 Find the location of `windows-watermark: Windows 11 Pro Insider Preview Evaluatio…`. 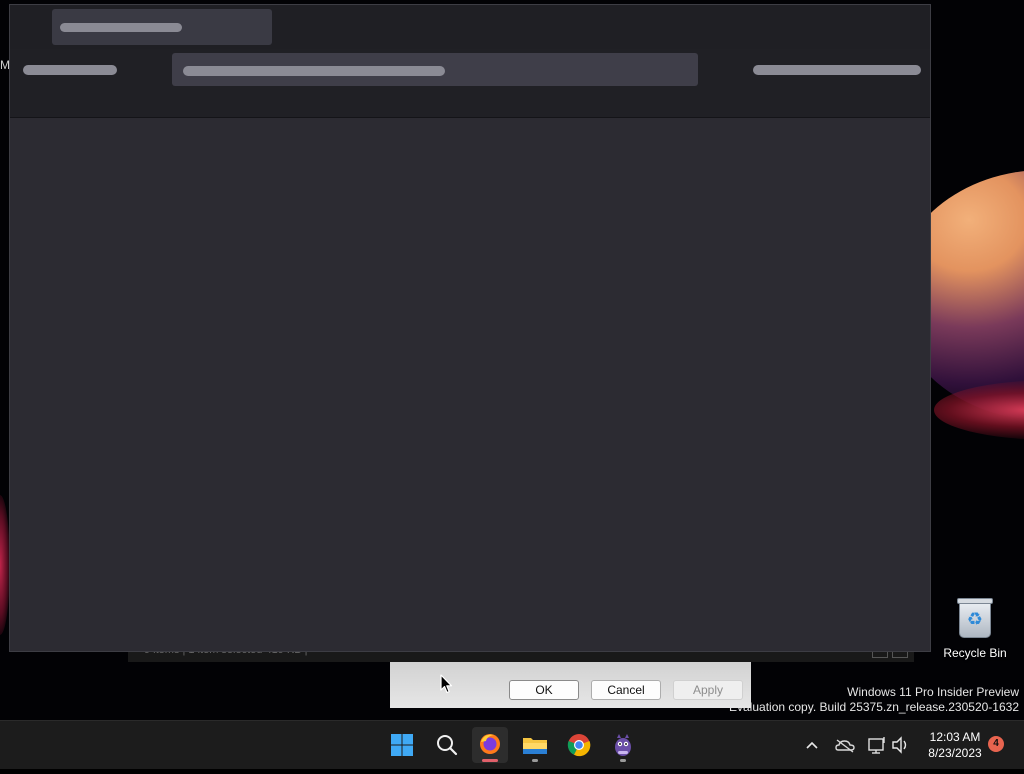

windows-watermark: Windows 11 Pro Insider Preview Evaluatio… is located at coordinates (874, 700).